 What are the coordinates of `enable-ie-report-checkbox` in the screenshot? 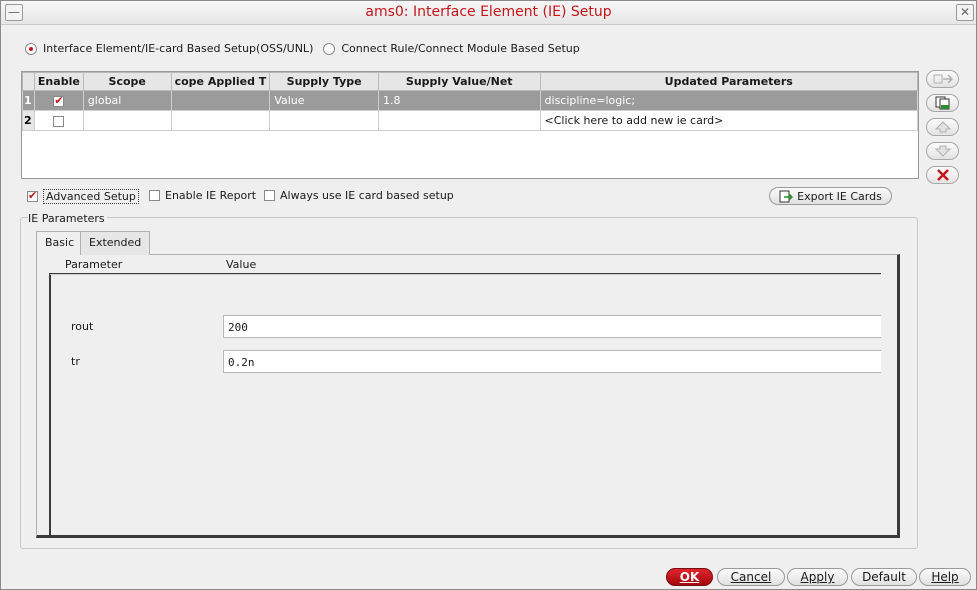 It's located at (154, 195).